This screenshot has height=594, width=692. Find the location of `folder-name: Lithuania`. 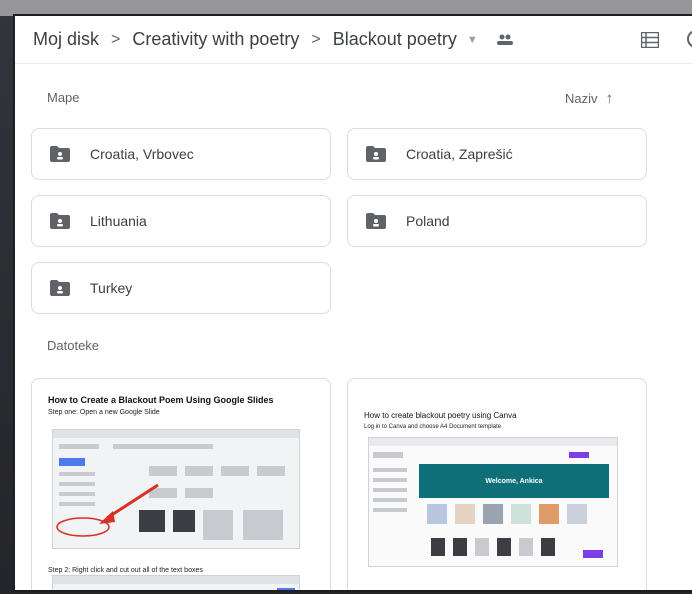

folder-name: Lithuania is located at coordinates (118, 221).